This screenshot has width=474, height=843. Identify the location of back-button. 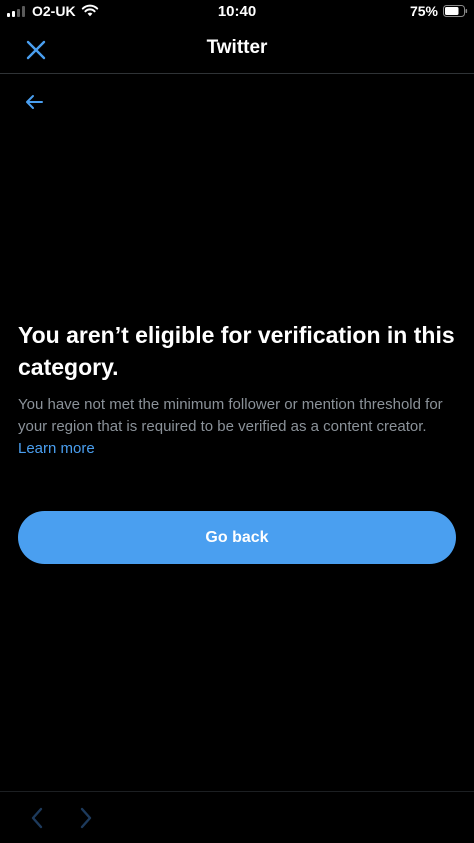
(34, 102).